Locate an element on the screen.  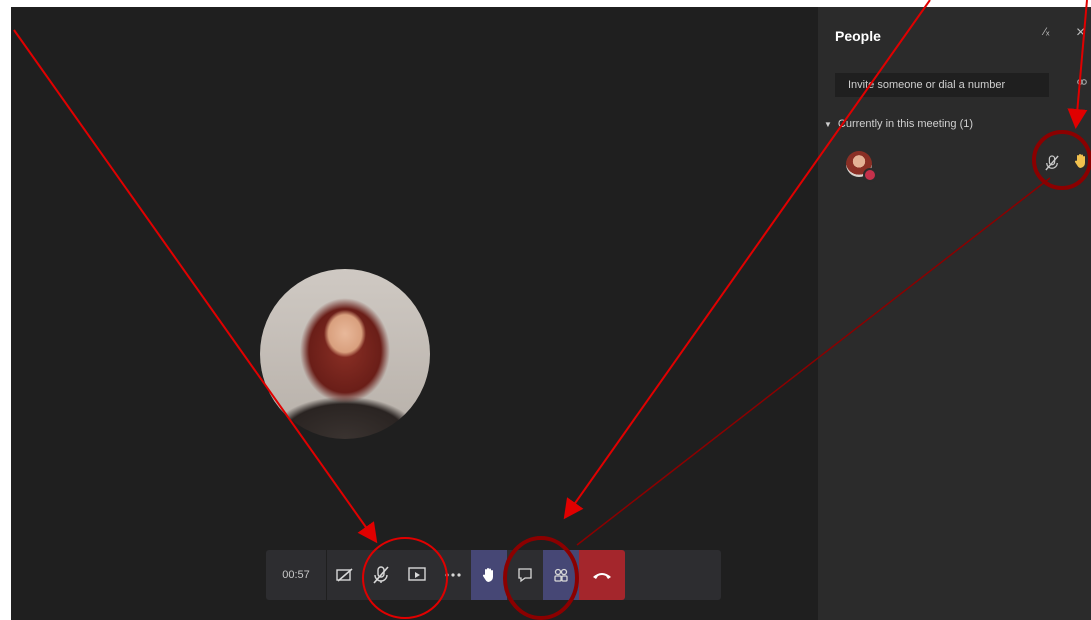
show-participants-button is located at coordinates (561, 575).